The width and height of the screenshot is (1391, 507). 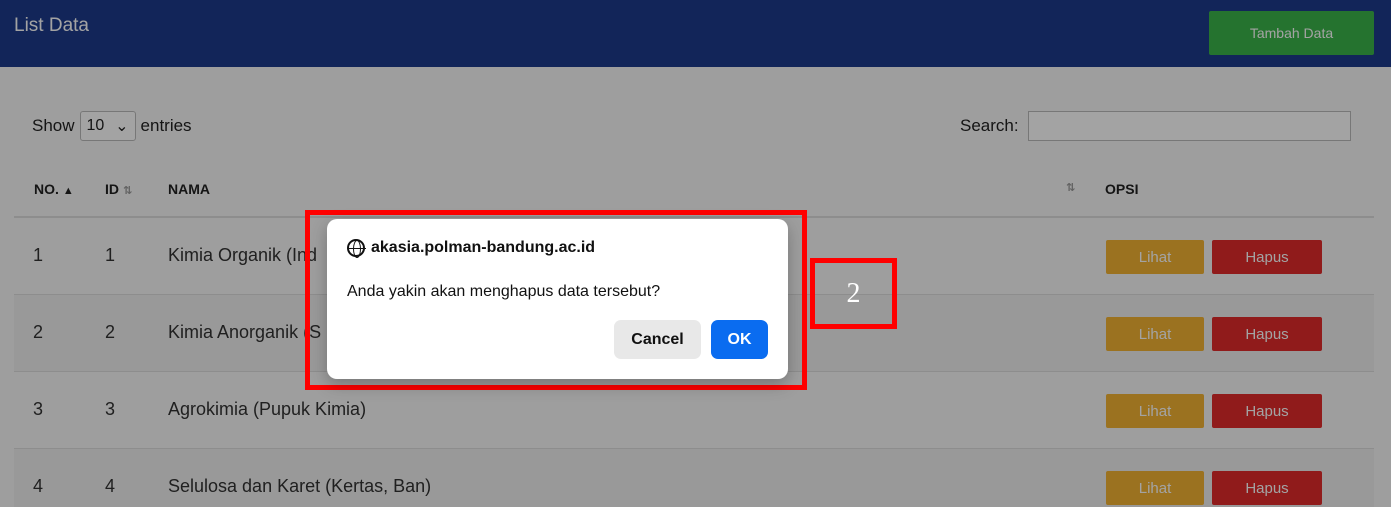 I want to click on annotation-box-number: 2, so click(x=853, y=293).